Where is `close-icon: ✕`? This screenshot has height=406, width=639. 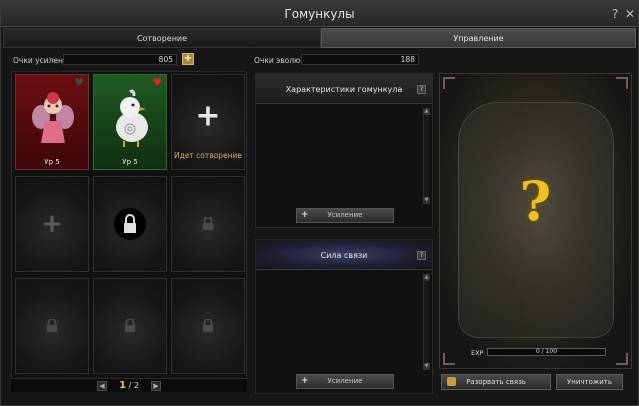
close-icon: ✕ is located at coordinates (630, 14).